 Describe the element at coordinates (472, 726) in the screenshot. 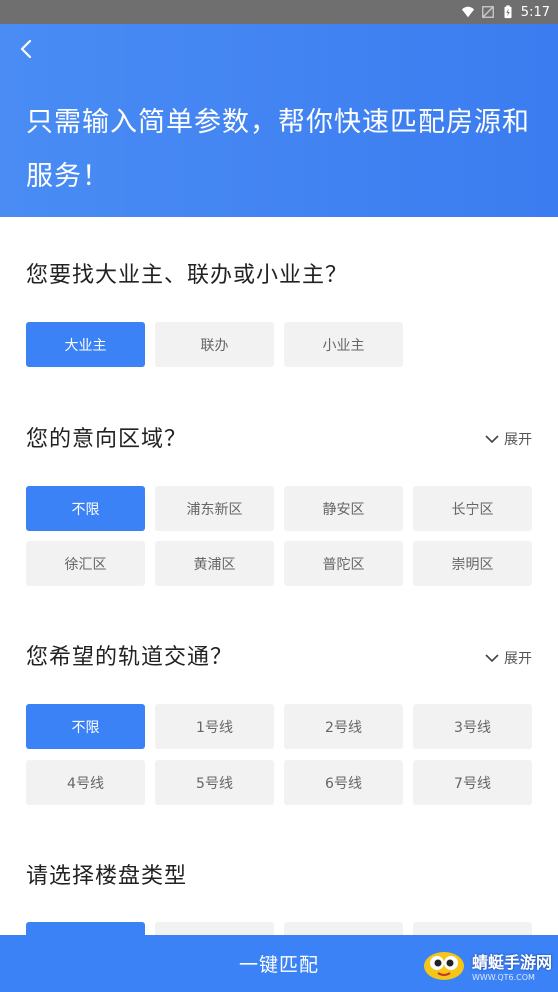

I see `option-metro-line3: 3号线` at that location.